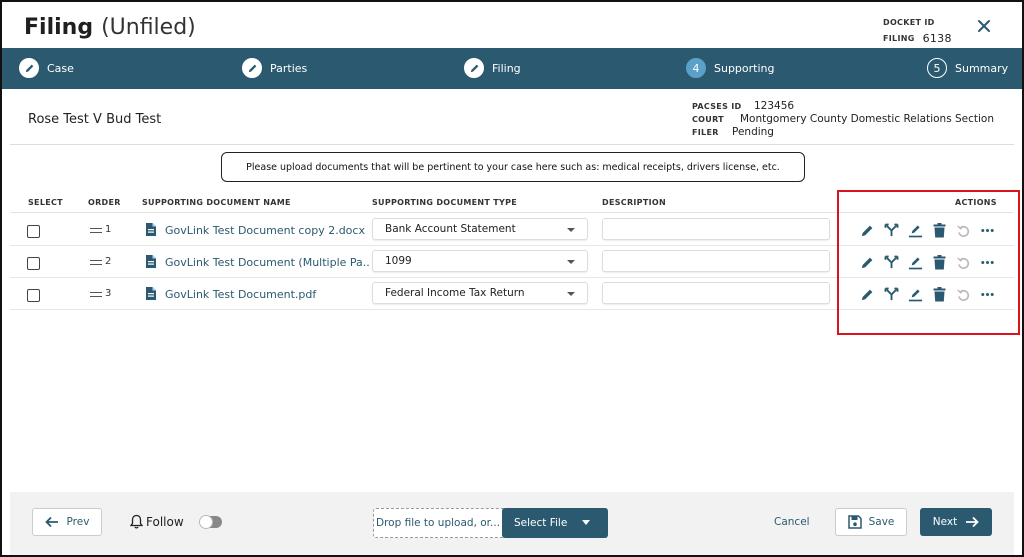 The width and height of the screenshot is (1024, 557). I want to click on step-label: Summary, so click(982, 68).